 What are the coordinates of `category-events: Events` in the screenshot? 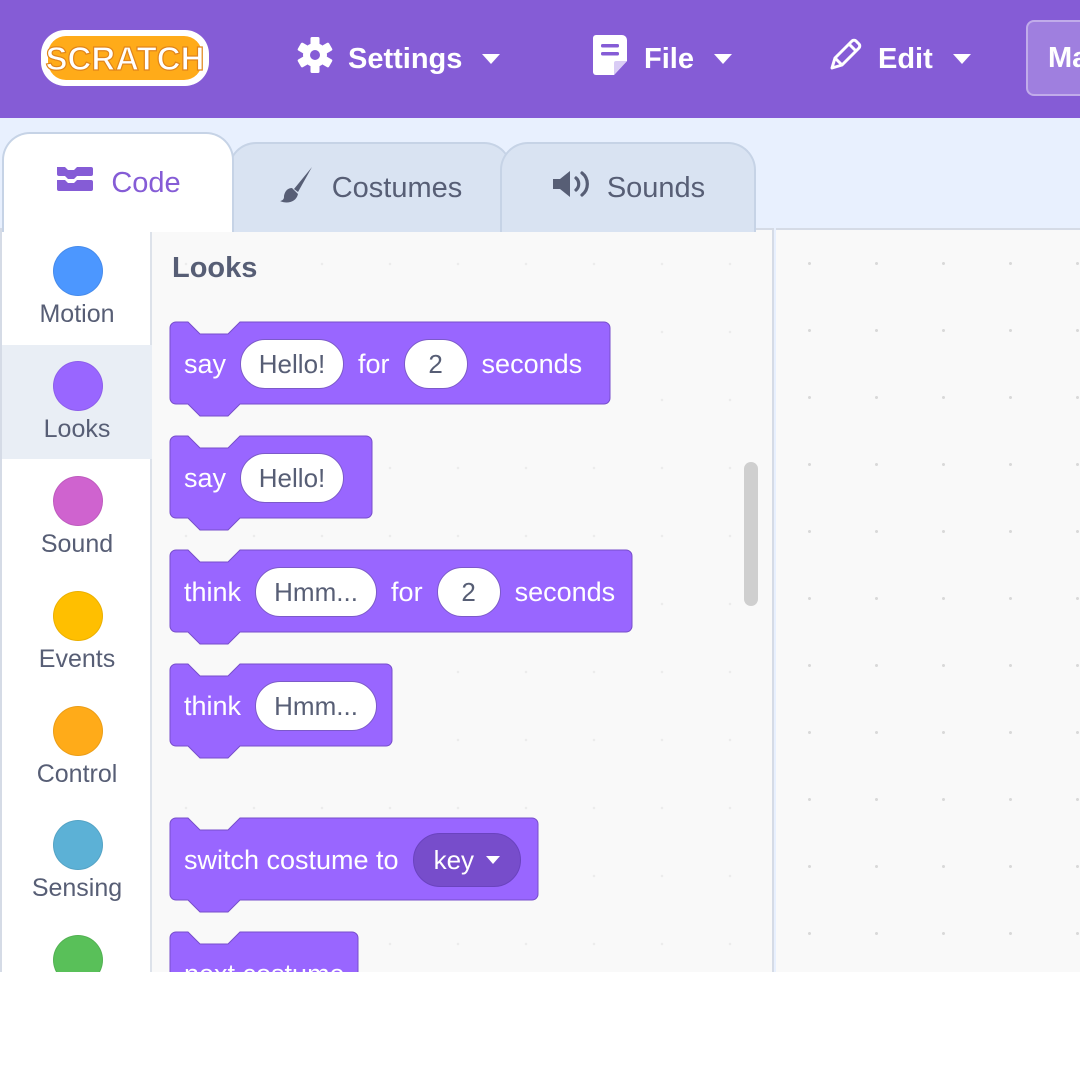 It's located at (77, 632).